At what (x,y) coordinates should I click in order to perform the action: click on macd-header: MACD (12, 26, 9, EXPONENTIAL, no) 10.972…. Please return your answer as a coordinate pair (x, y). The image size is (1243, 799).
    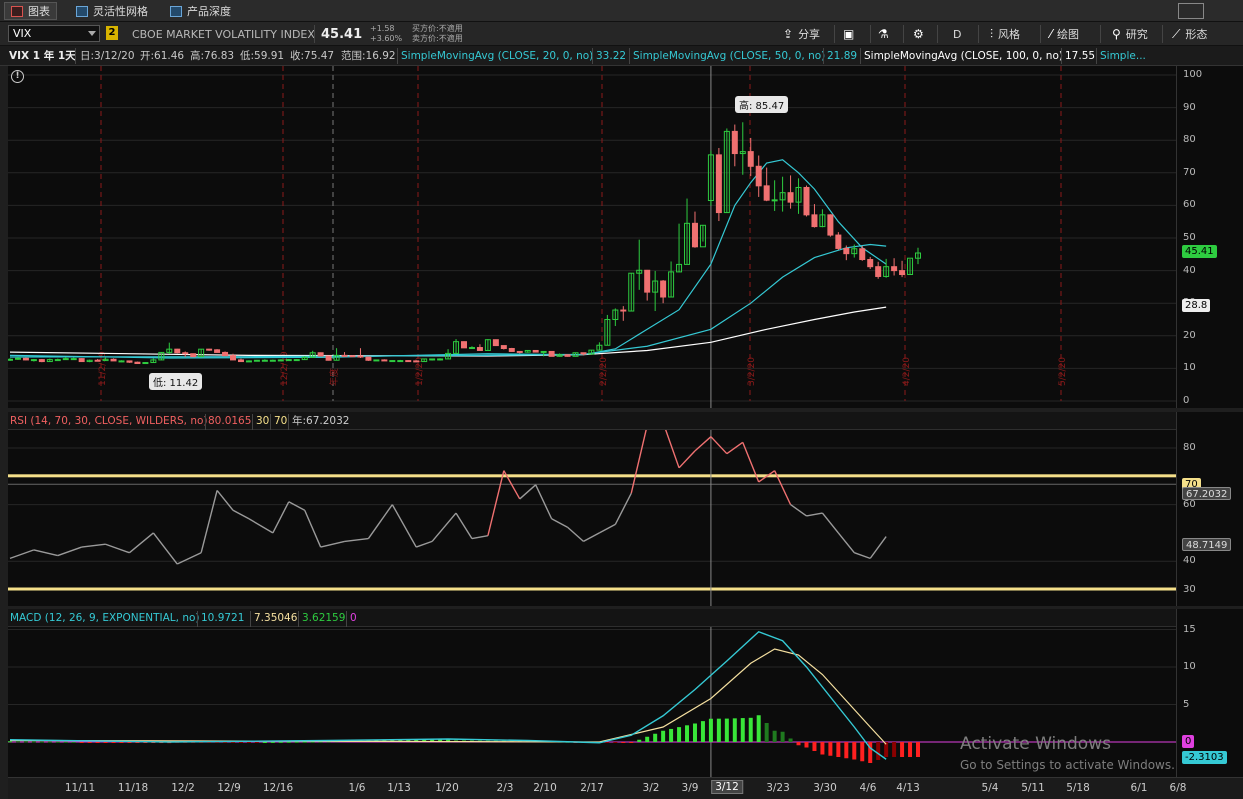
    Looking at the image, I should click on (592, 618).